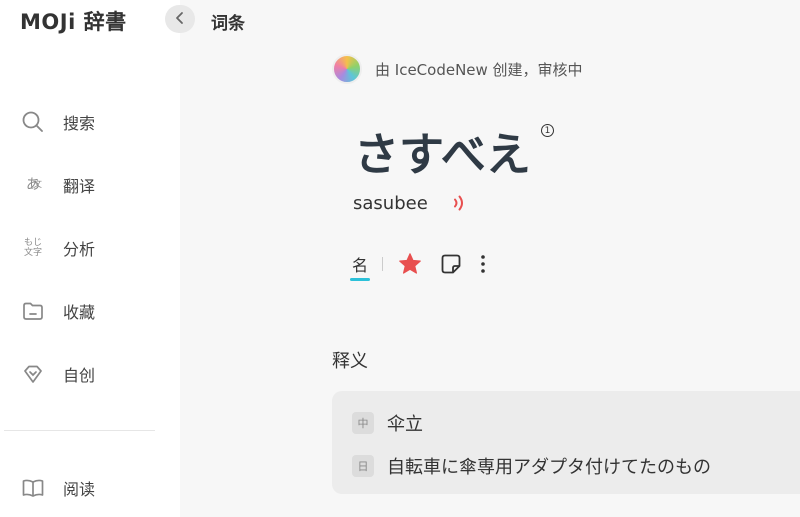 This screenshot has width=800, height=517. What do you see at coordinates (566, 442) in the screenshot?
I see `definition-card: 中 伞立 日 自転車に傘専用アダプタ付けてたのもの` at bounding box center [566, 442].